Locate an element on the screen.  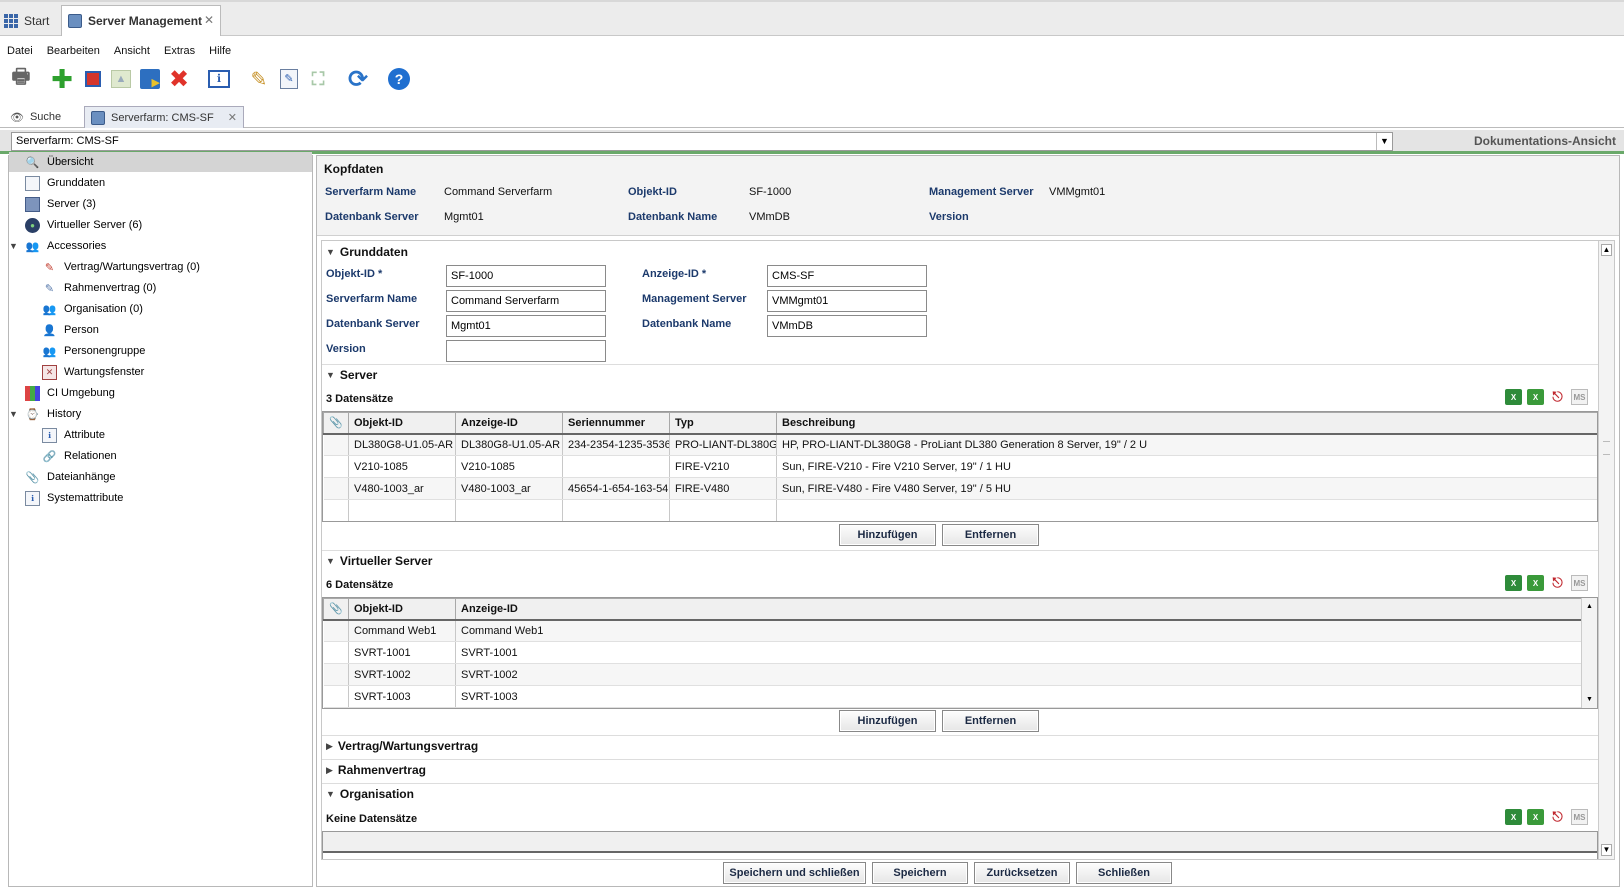
edit-brush-icon: ✎ is located at coordinates (259, 79).